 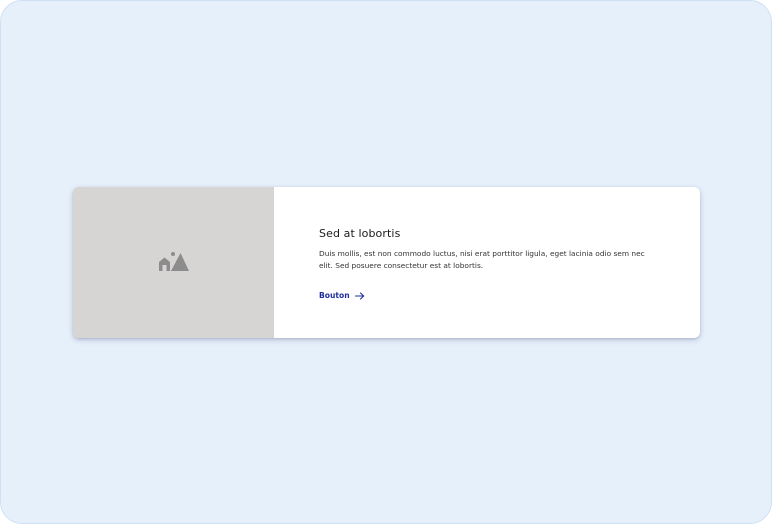 I want to click on arrow-right-icon, so click(x=359, y=295).